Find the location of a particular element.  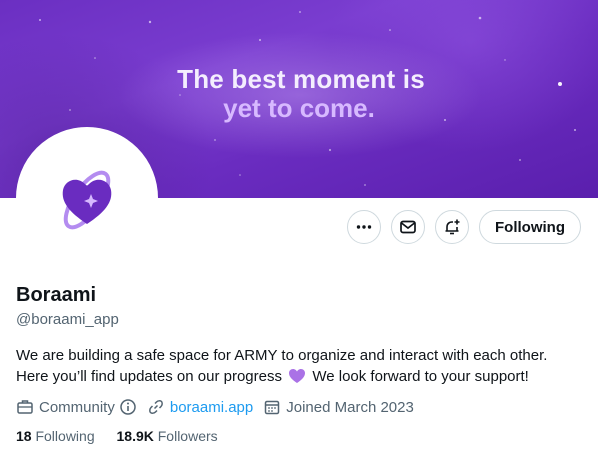

following-button: Following is located at coordinates (530, 227).